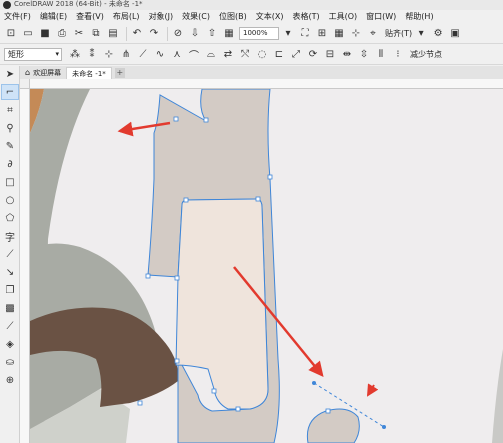 The height and width of the screenshot is (443, 503). I want to click on add-node-icon: ⁂, so click(75, 55).